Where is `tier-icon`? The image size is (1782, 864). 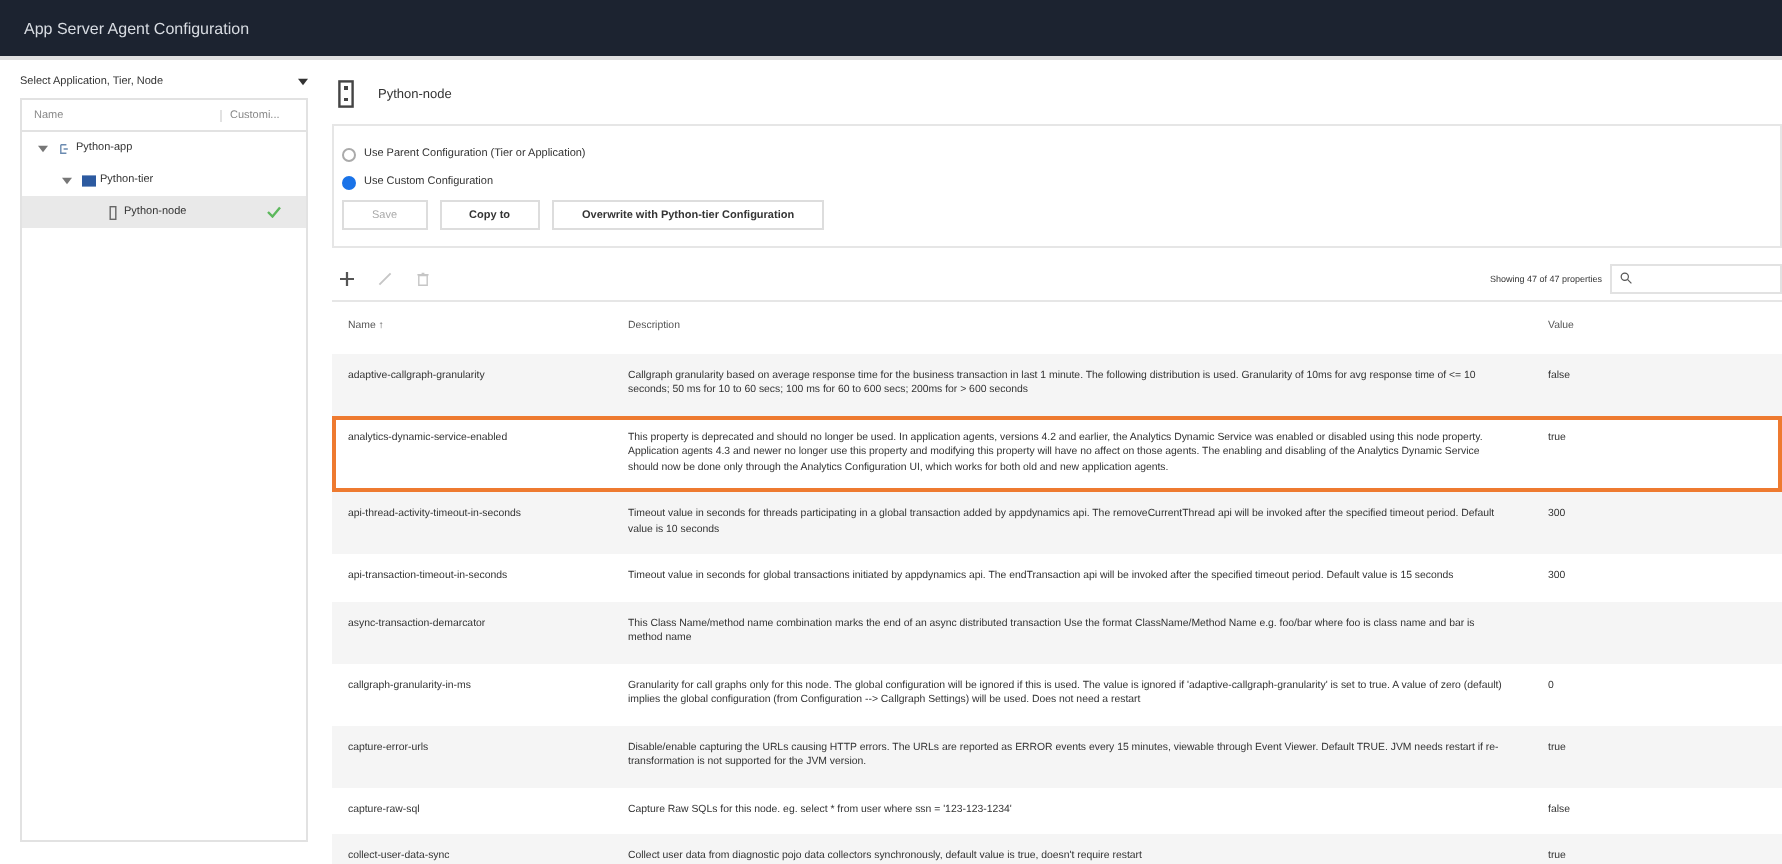
tier-icon is located at coordinates (89, 180).